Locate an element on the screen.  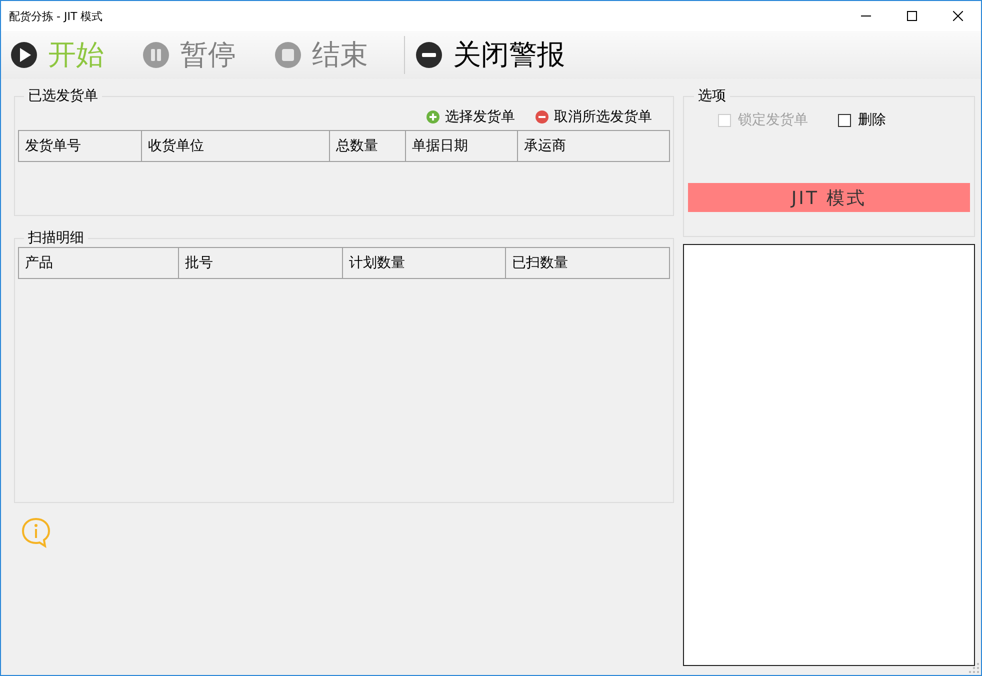
column-header: 产品 is located at coordinates (99, 263).